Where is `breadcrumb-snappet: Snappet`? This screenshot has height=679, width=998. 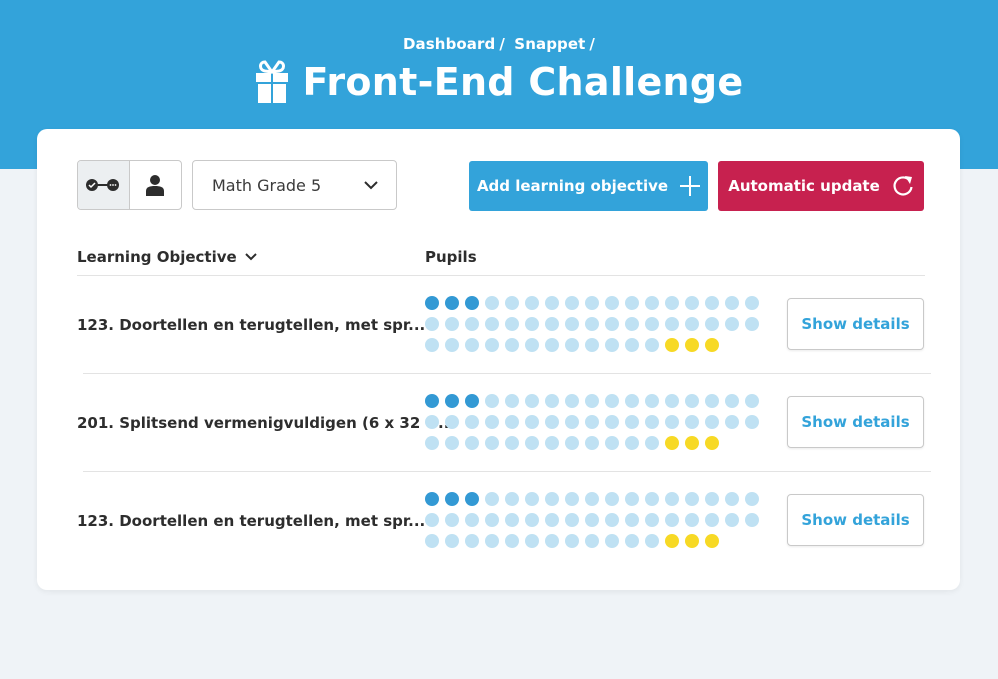
breadcrumb-snappet: Snappet is located at coordinates (549, 44).